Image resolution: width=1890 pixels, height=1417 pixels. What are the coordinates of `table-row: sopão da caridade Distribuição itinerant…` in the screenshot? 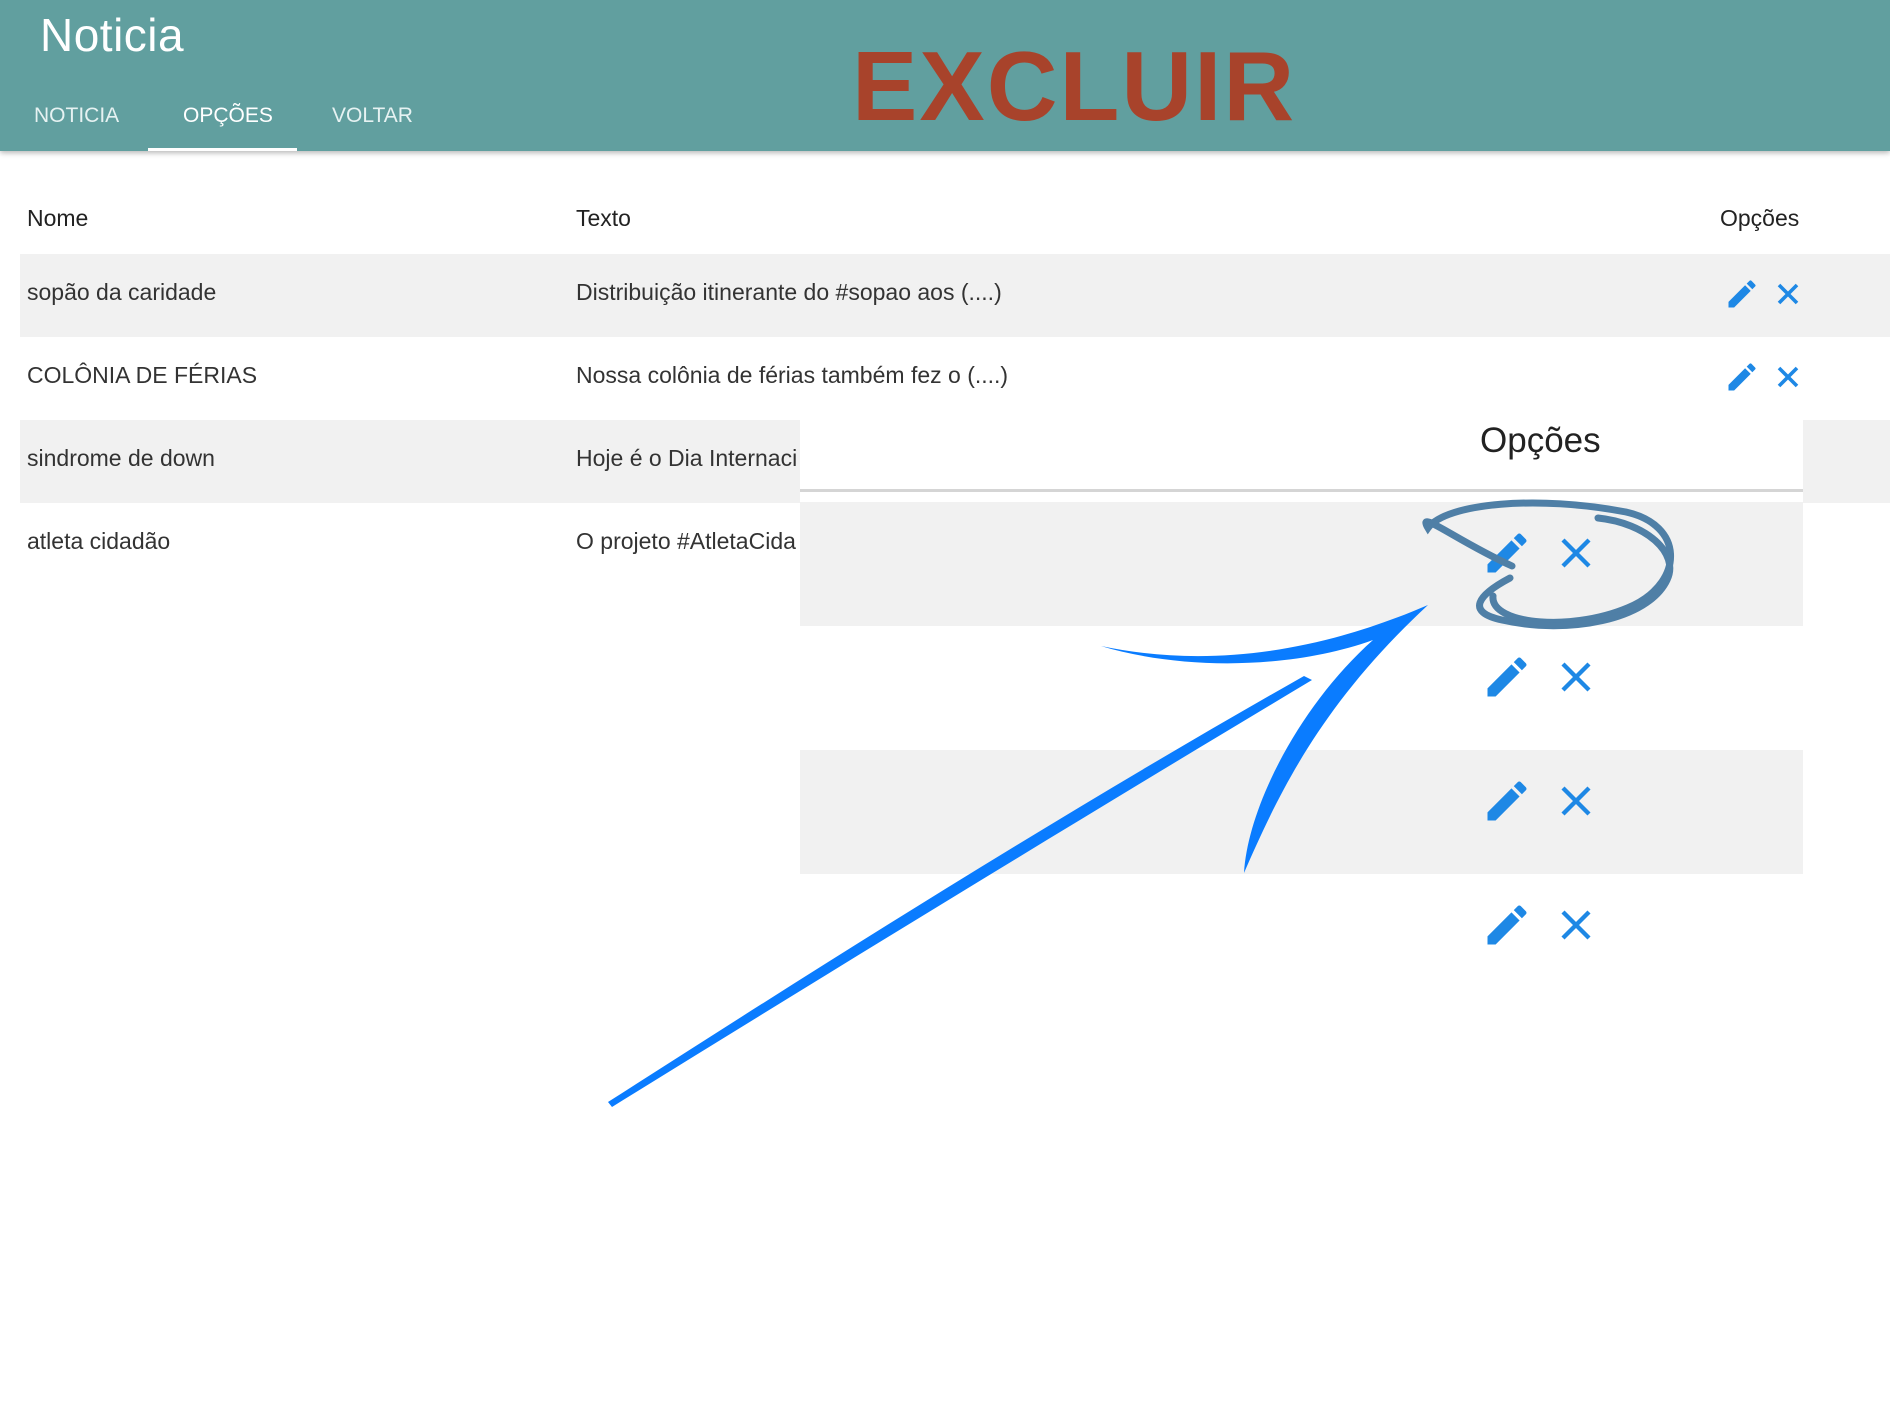 It's located at (955, 295).